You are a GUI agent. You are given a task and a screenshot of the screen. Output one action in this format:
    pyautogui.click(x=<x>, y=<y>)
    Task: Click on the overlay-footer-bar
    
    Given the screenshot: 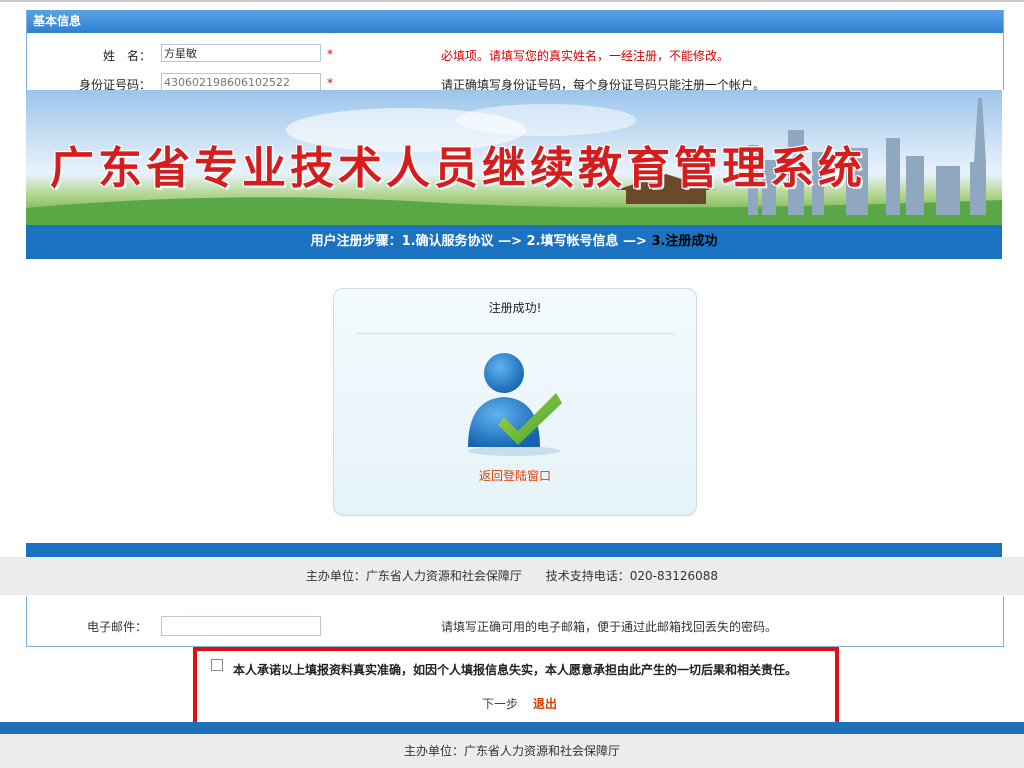 What is the action you would take?
    pyautogui.click(x=514, y=550)
    